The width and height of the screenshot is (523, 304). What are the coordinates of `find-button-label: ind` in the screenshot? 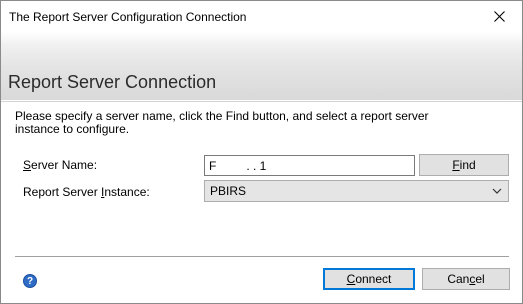 It's located at (467, 165).